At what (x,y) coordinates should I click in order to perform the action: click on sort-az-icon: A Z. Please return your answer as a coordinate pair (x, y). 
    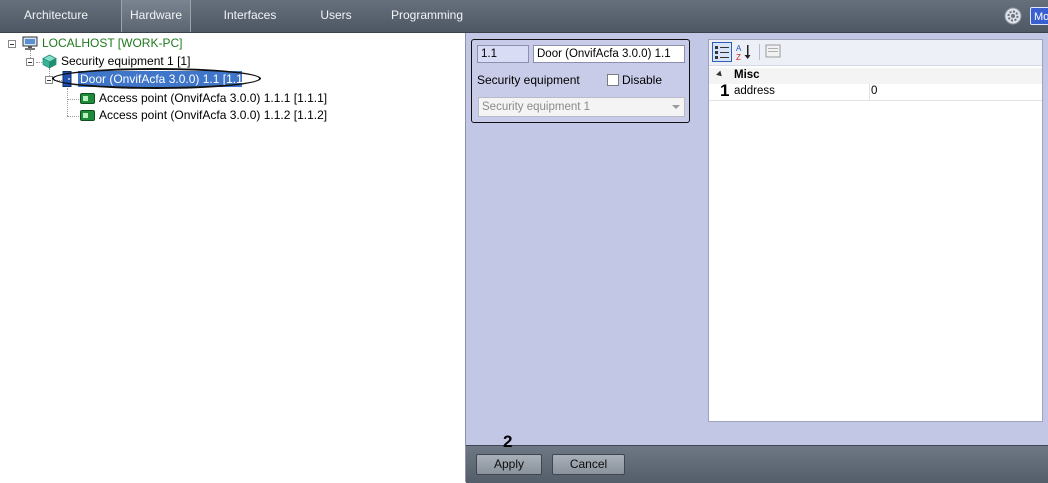
    Looking at the image, I should click on (743, 53).